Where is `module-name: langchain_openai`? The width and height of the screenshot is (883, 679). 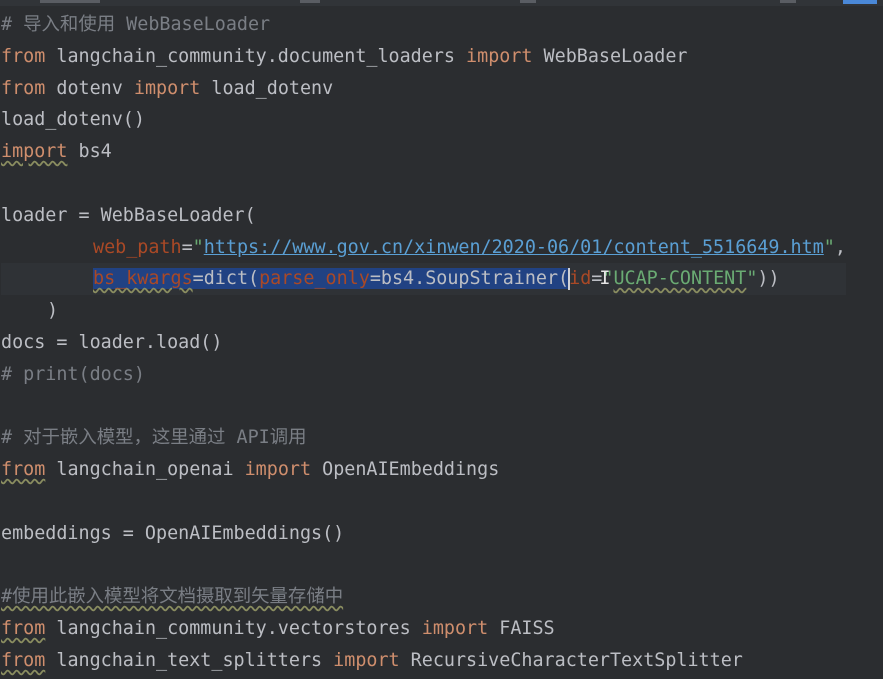 module-name: langchain_openai is located at coordinates (145, 470).